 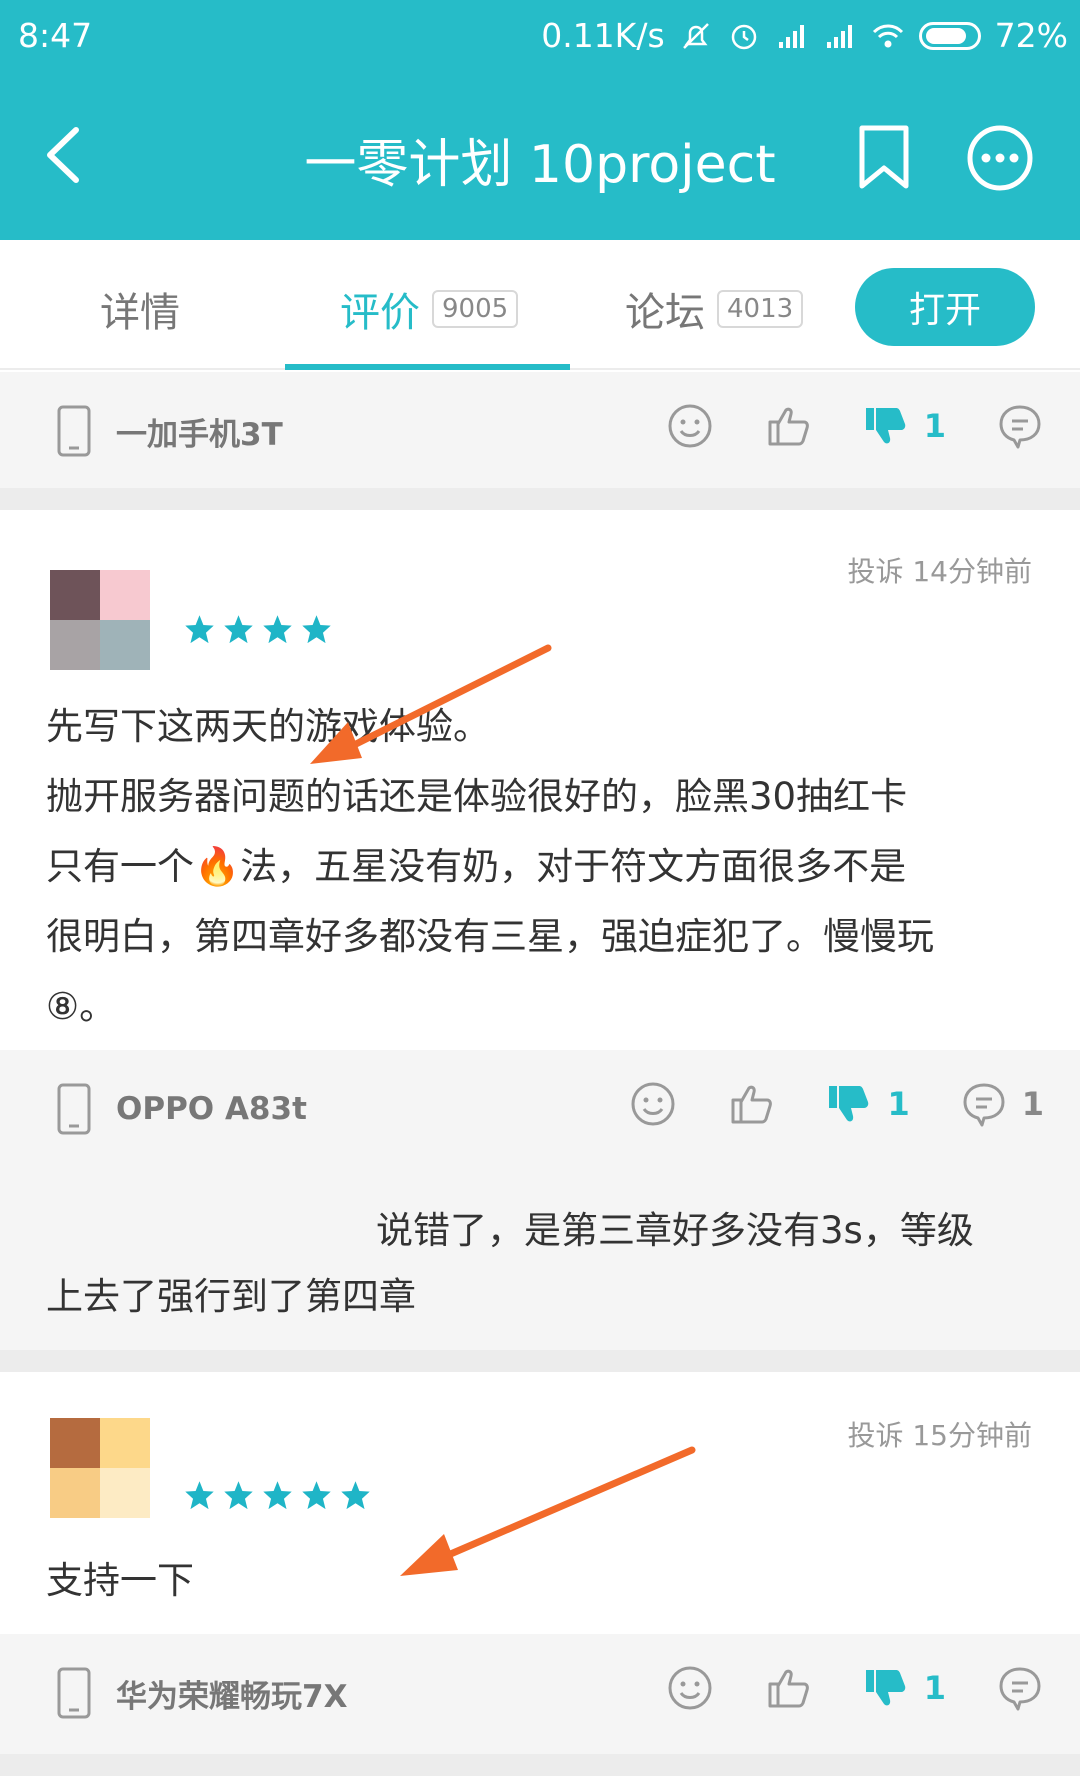 I want to click on tab-details: 详情, so click(x=140, y=309).